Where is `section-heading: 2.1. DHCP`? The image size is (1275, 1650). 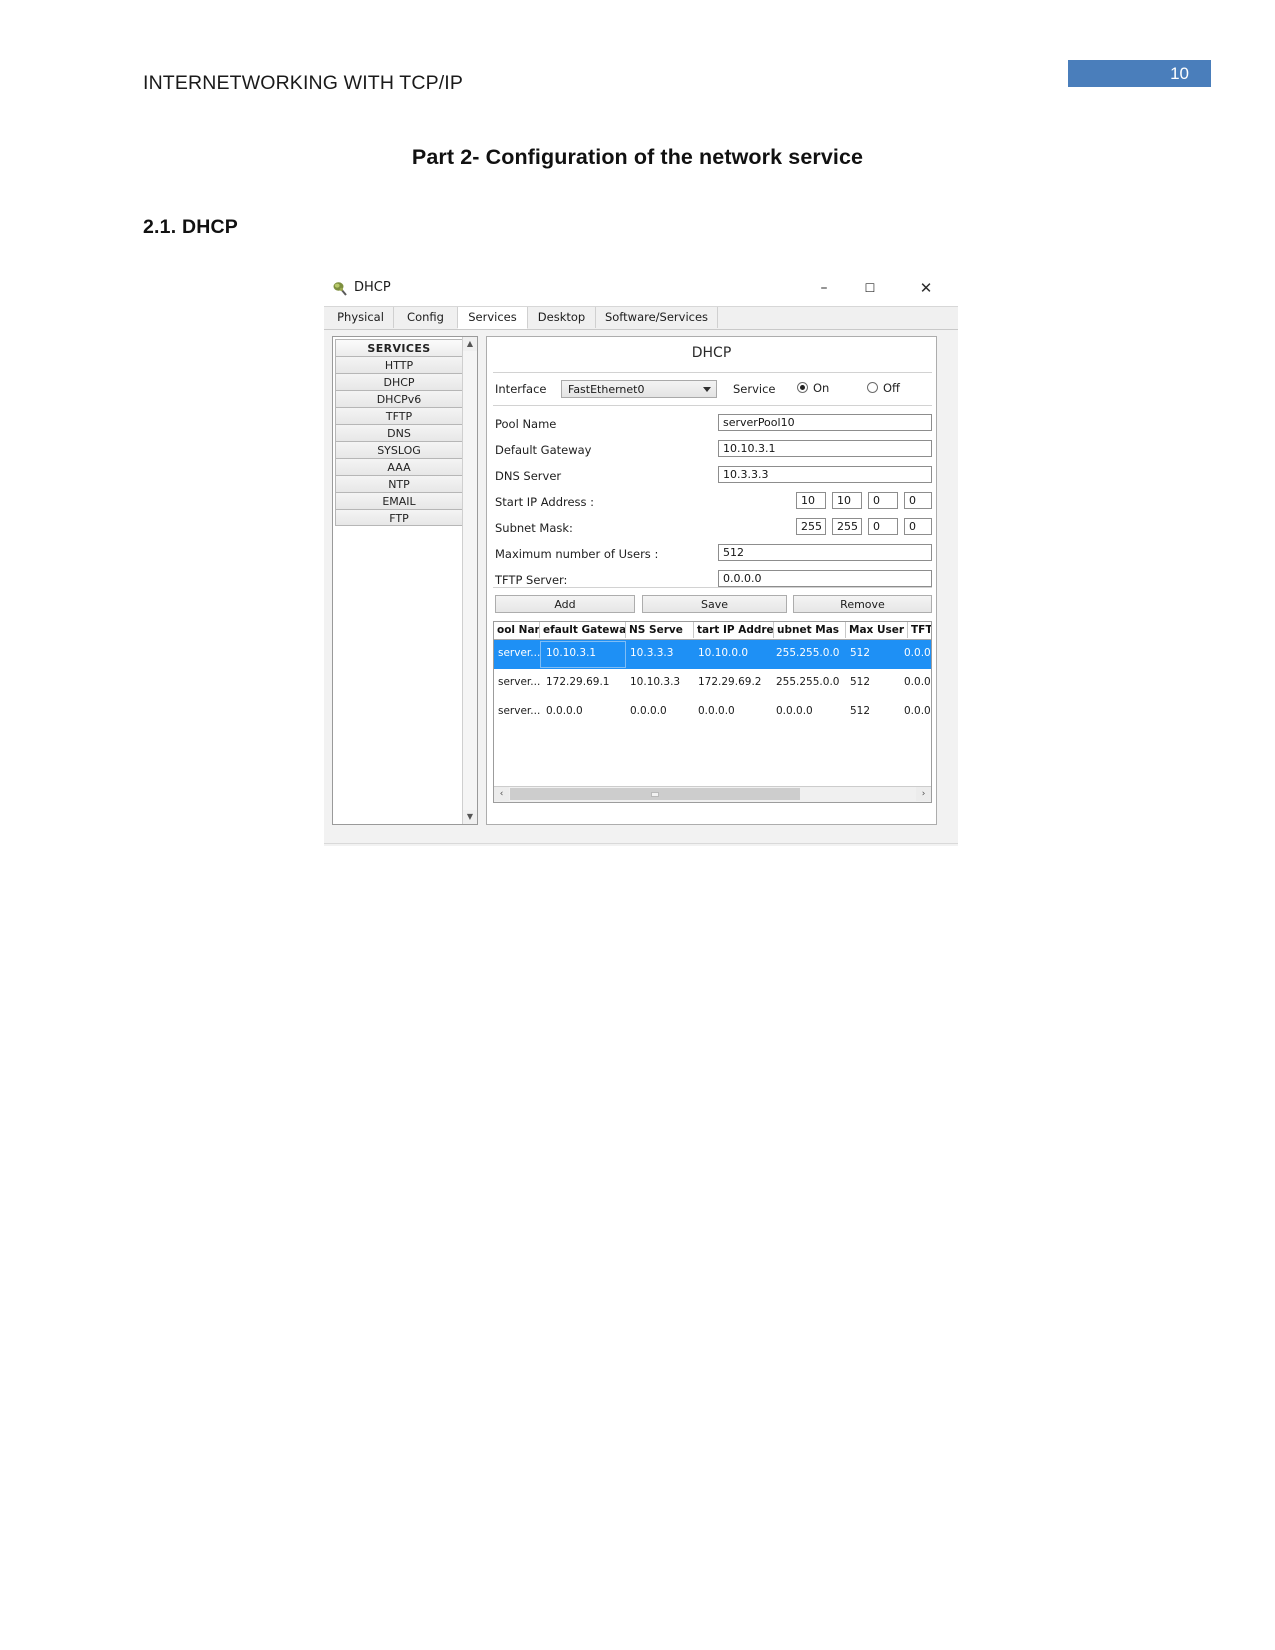 section-heading: 2.1. DHCP is located at coordinates (190, 227).